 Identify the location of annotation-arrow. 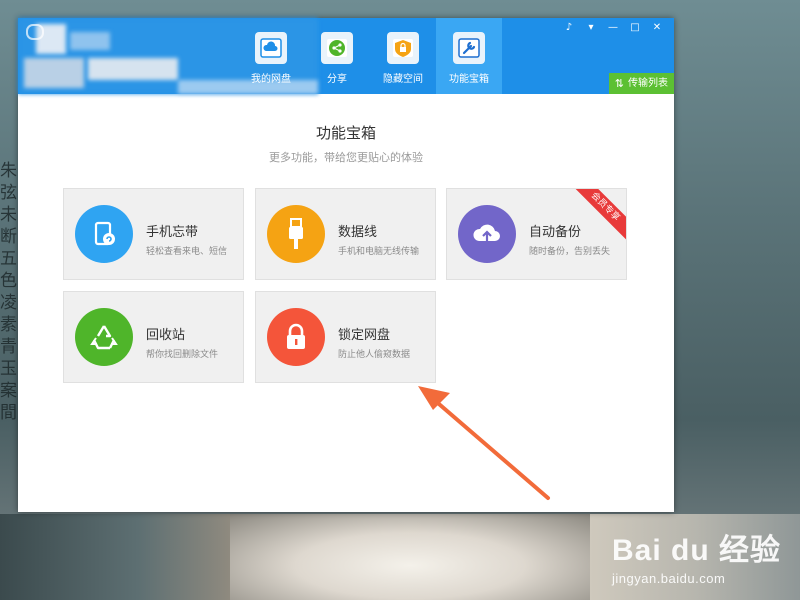
(484, 443).